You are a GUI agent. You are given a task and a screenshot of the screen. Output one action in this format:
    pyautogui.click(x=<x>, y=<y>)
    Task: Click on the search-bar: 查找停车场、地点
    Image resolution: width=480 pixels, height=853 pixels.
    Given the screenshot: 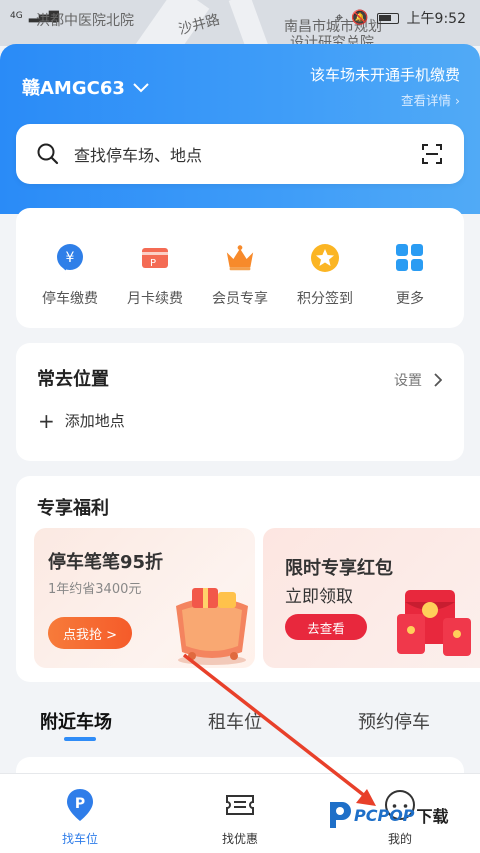 What is the action you would take?
    pyautogui.click(x=240, y=154)
    